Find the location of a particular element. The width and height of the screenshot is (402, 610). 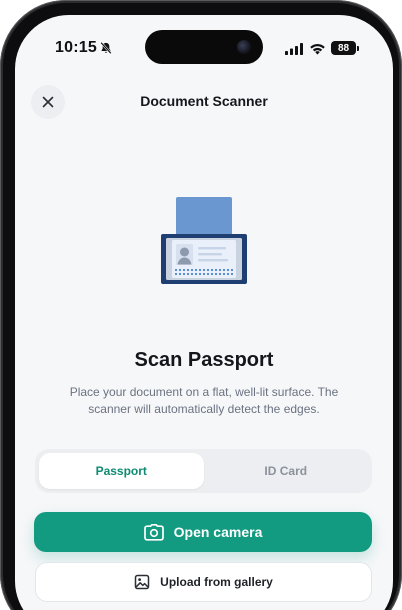

battery-icon: 88 is located at coordinates (343, 48).